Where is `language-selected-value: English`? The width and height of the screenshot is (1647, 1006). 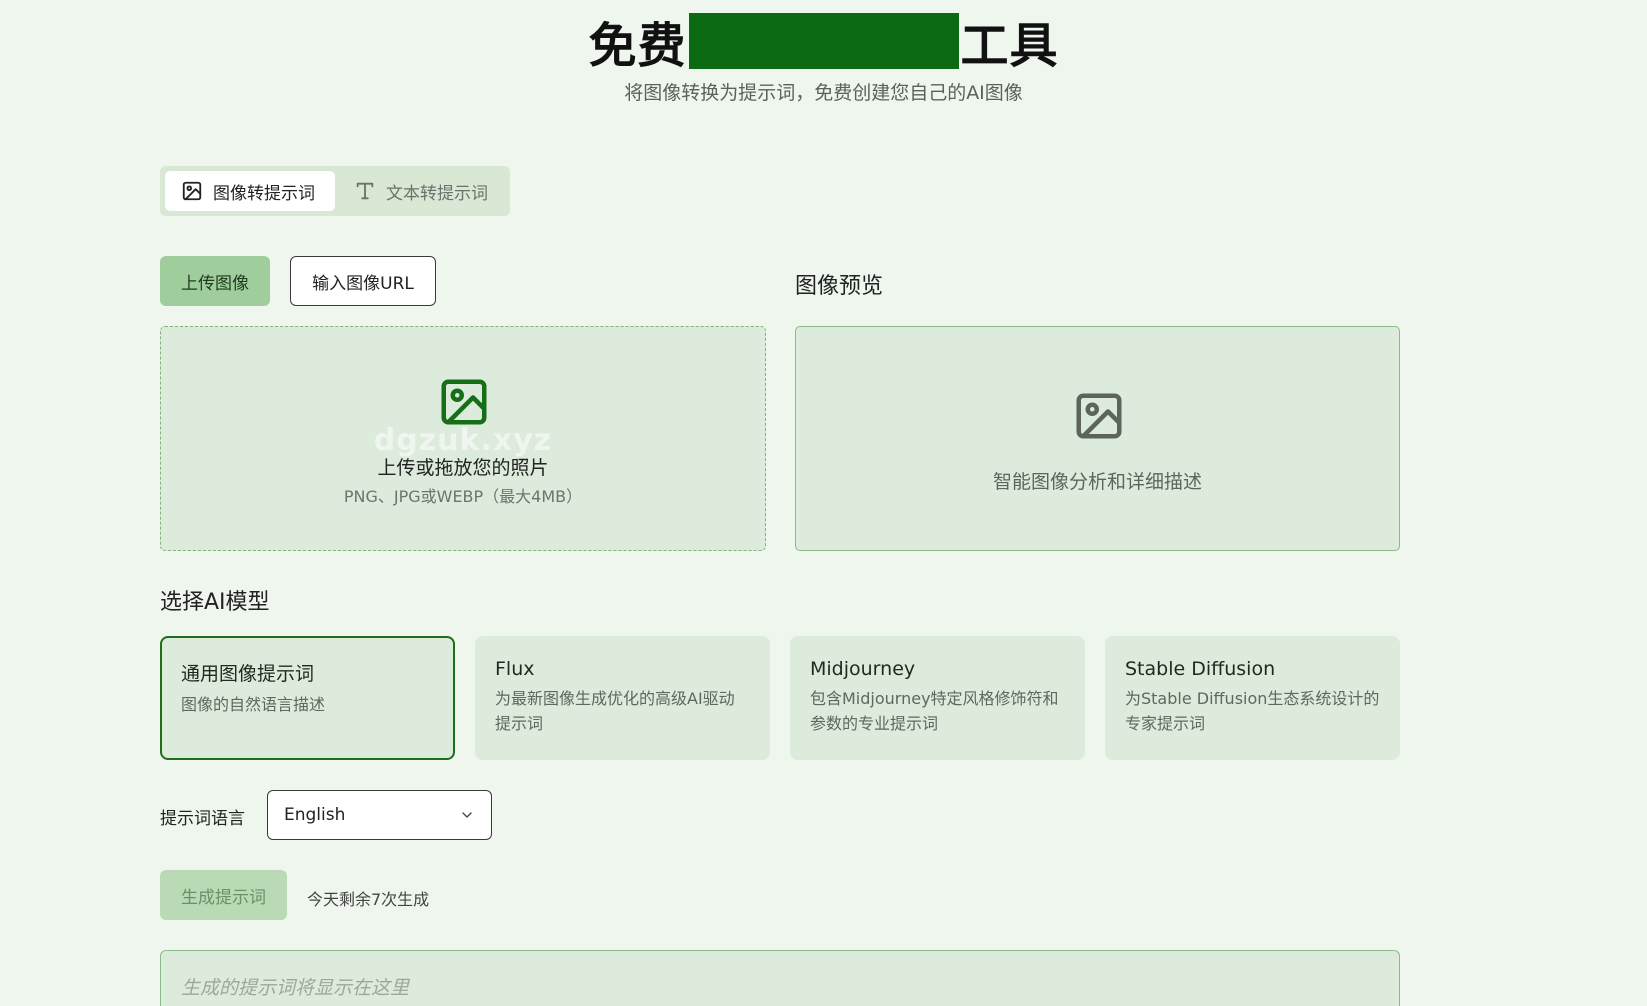
language-selected-value: English is located at coordinates (315, 815).